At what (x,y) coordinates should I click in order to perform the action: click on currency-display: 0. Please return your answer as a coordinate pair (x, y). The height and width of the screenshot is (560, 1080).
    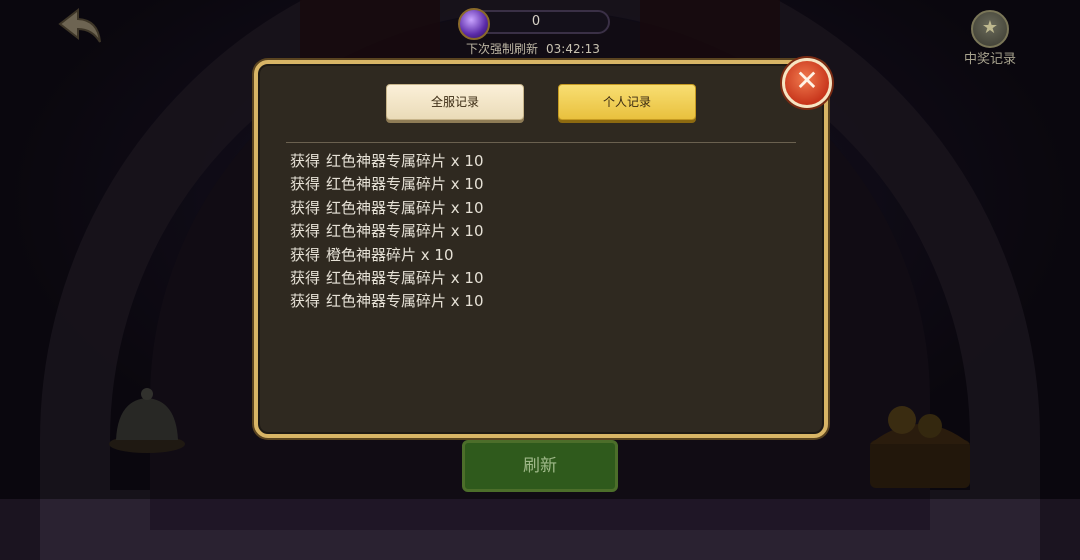
    Looking at the image, I should click on (534, 24).